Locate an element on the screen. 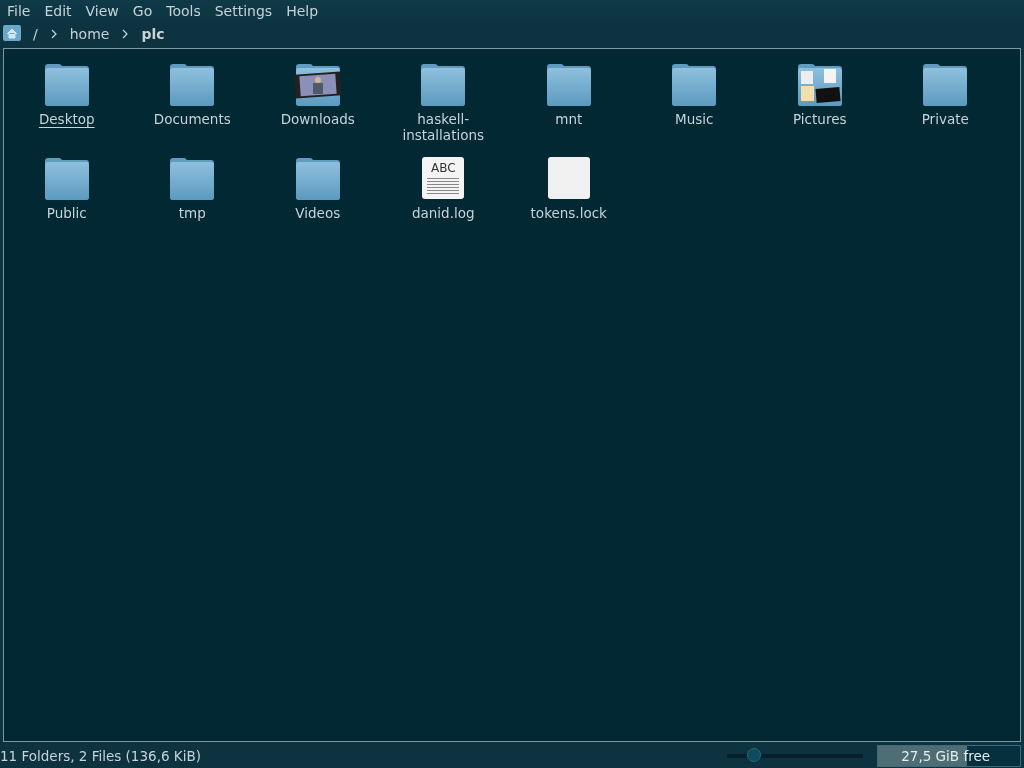 This screenshot has width=1024, height=768. pictures-folder-icon is located at coordinates (819, 85).